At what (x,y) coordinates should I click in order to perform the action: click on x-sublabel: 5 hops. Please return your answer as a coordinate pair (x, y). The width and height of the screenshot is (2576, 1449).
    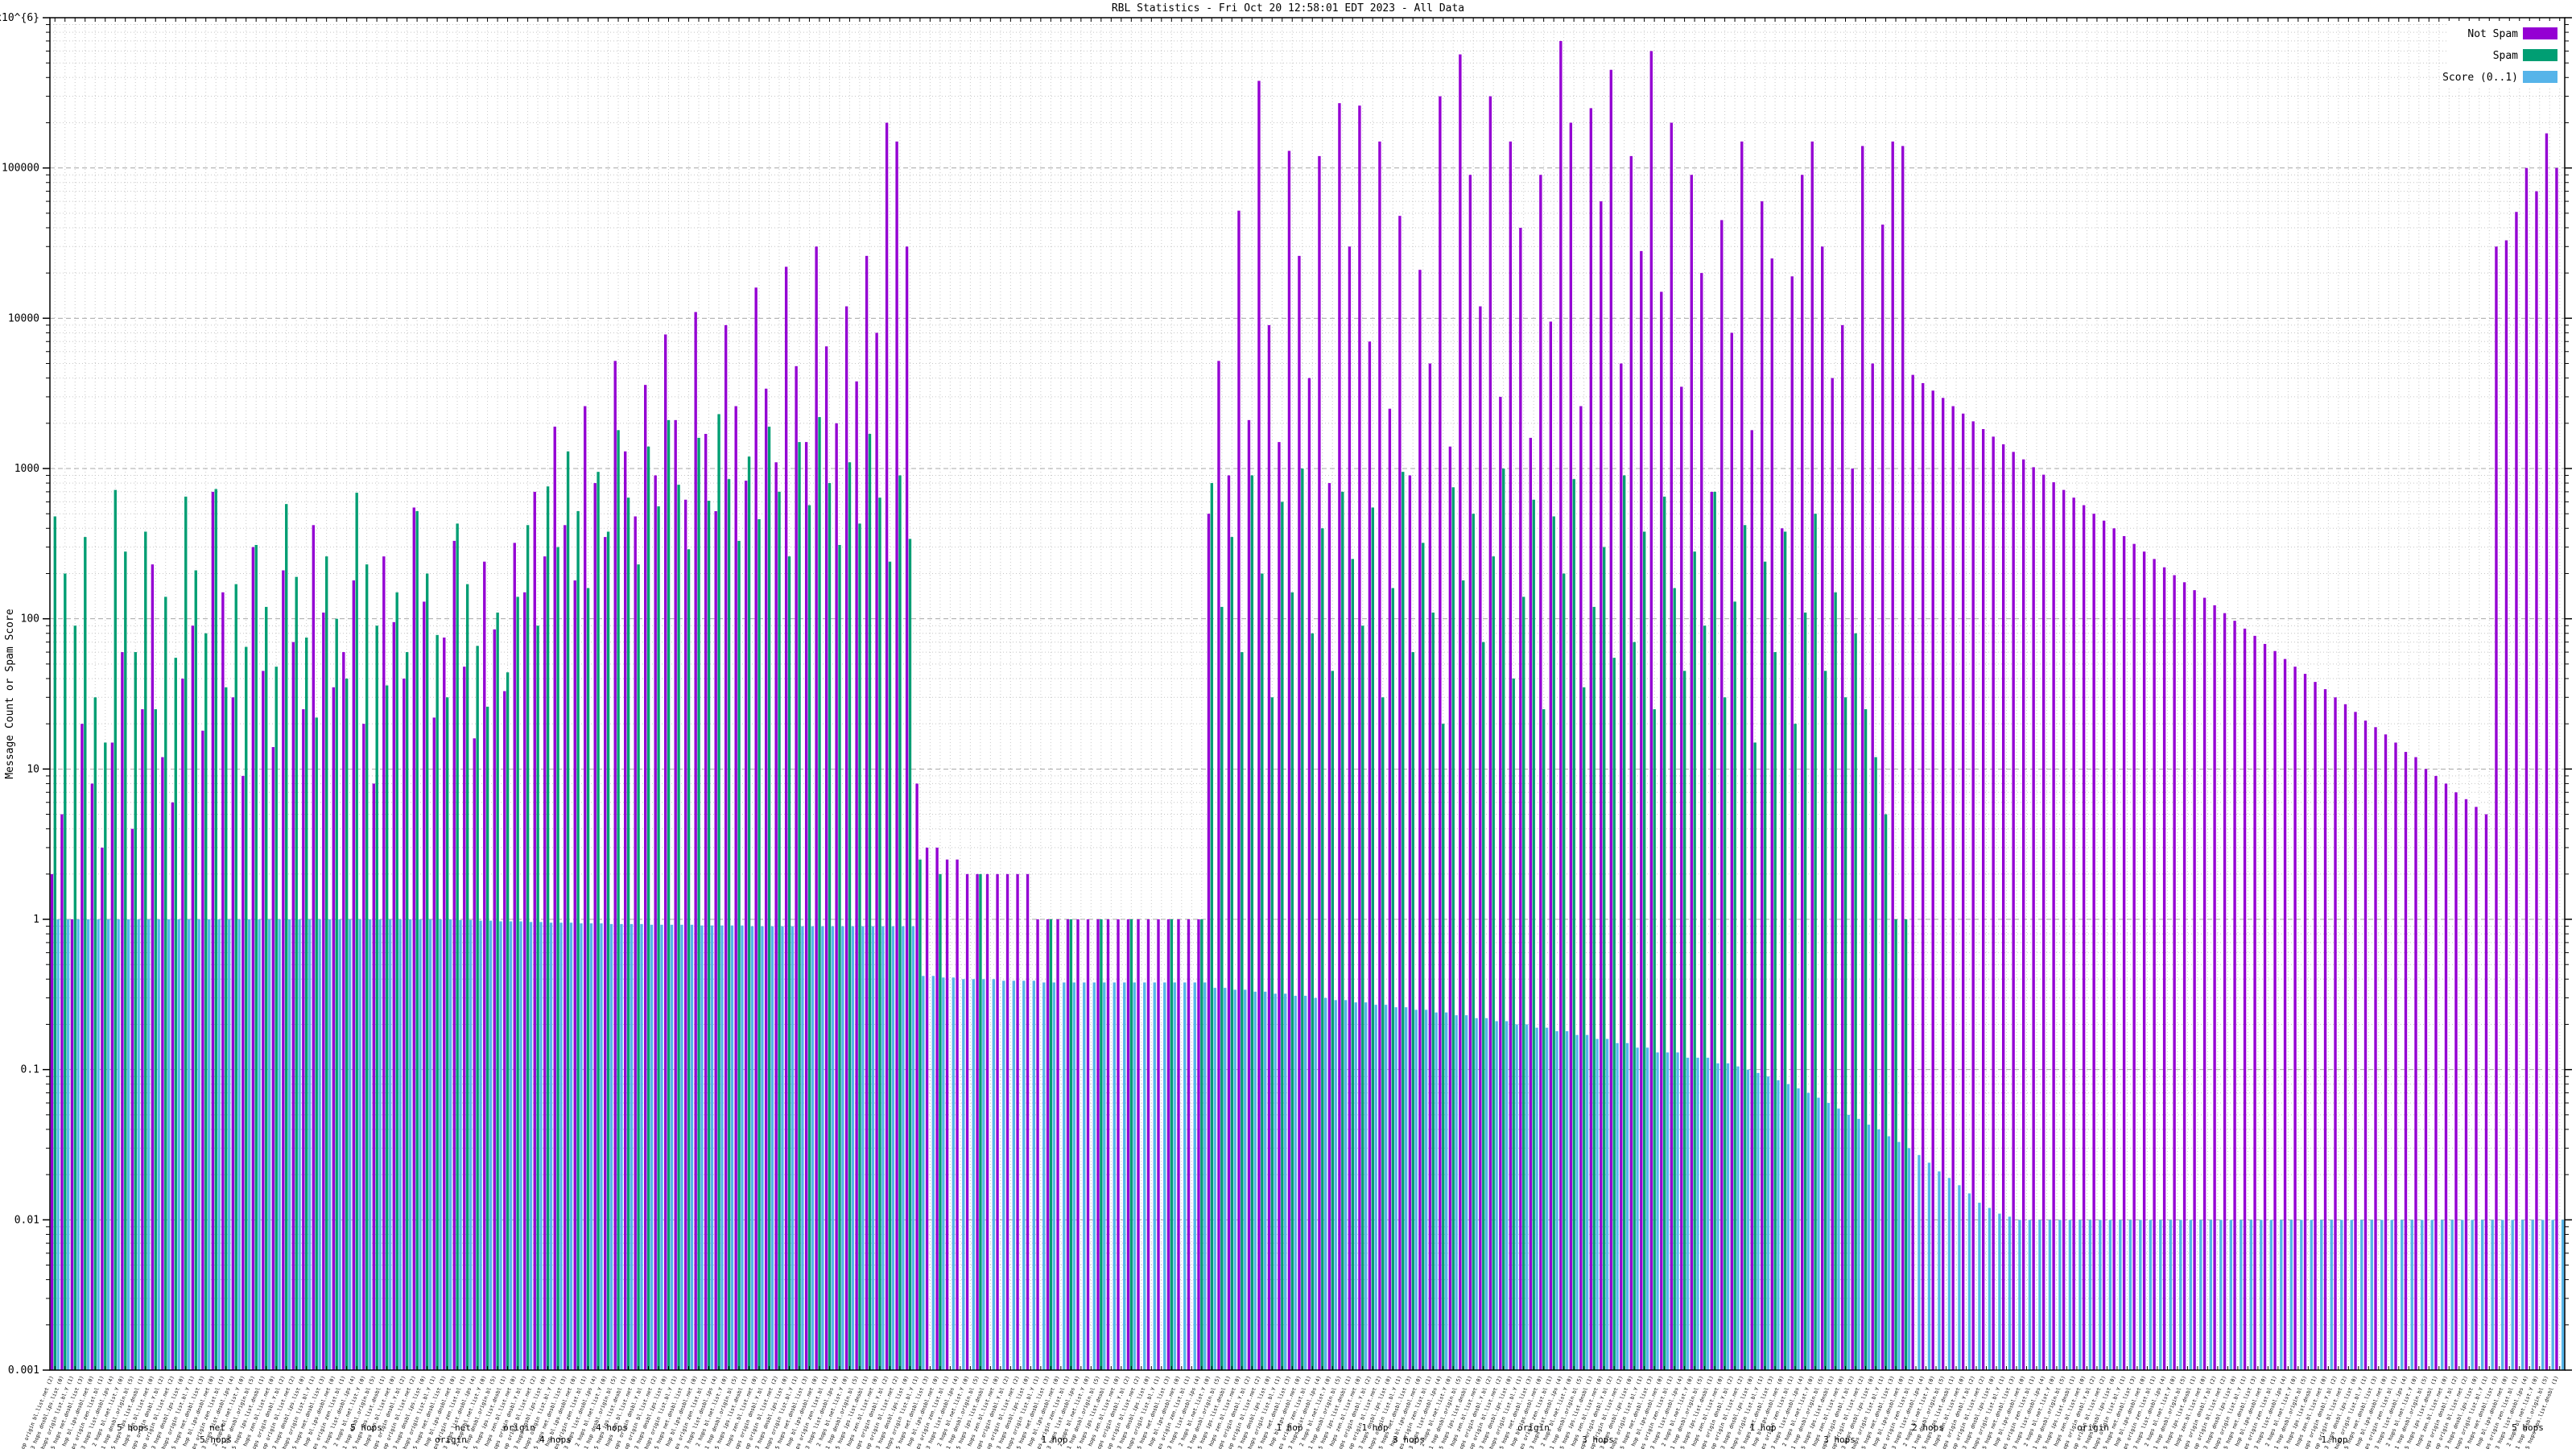
    Looking at the image, I should click on (2528, 1427).